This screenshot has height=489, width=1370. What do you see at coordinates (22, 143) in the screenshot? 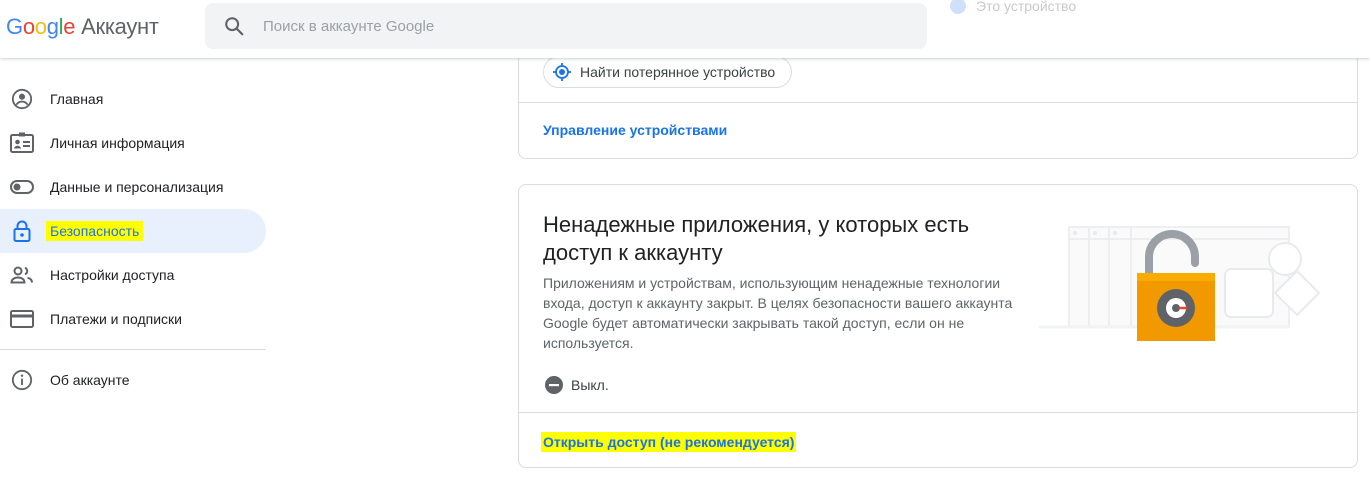
I see `id-card-icon` at bounding box center [22, 143].